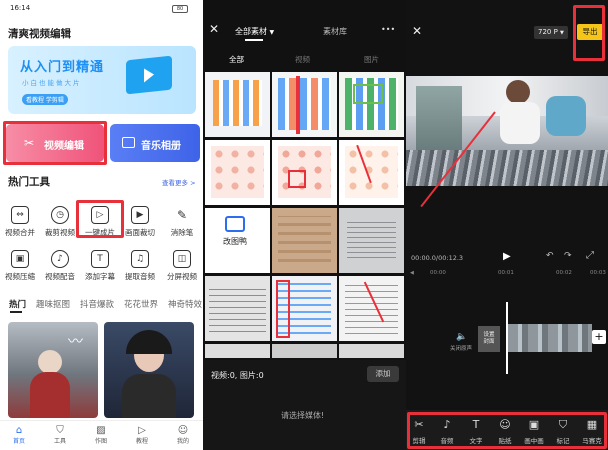 The width and height of the screenshot is (608, 450). What do you see at coordinates (237, 240) in the screenshot?
I see `media-thumb: 改图鸭` at bounding box center [237, 240].